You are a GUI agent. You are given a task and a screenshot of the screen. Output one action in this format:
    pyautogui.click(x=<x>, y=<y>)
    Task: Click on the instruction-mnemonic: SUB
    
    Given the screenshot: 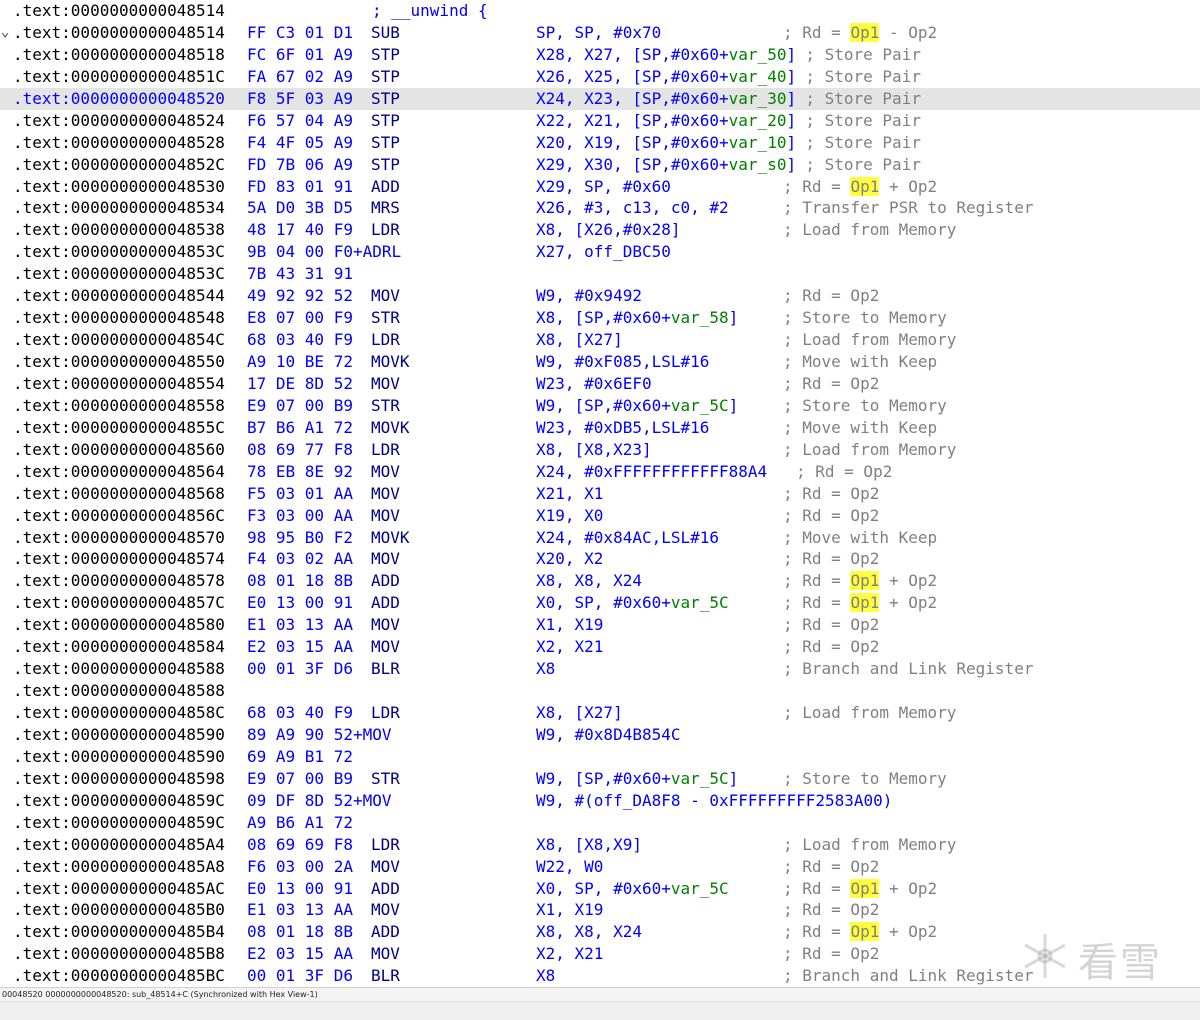 What is the action you would take?
    pyautogui.click(x=385, y=33)
    